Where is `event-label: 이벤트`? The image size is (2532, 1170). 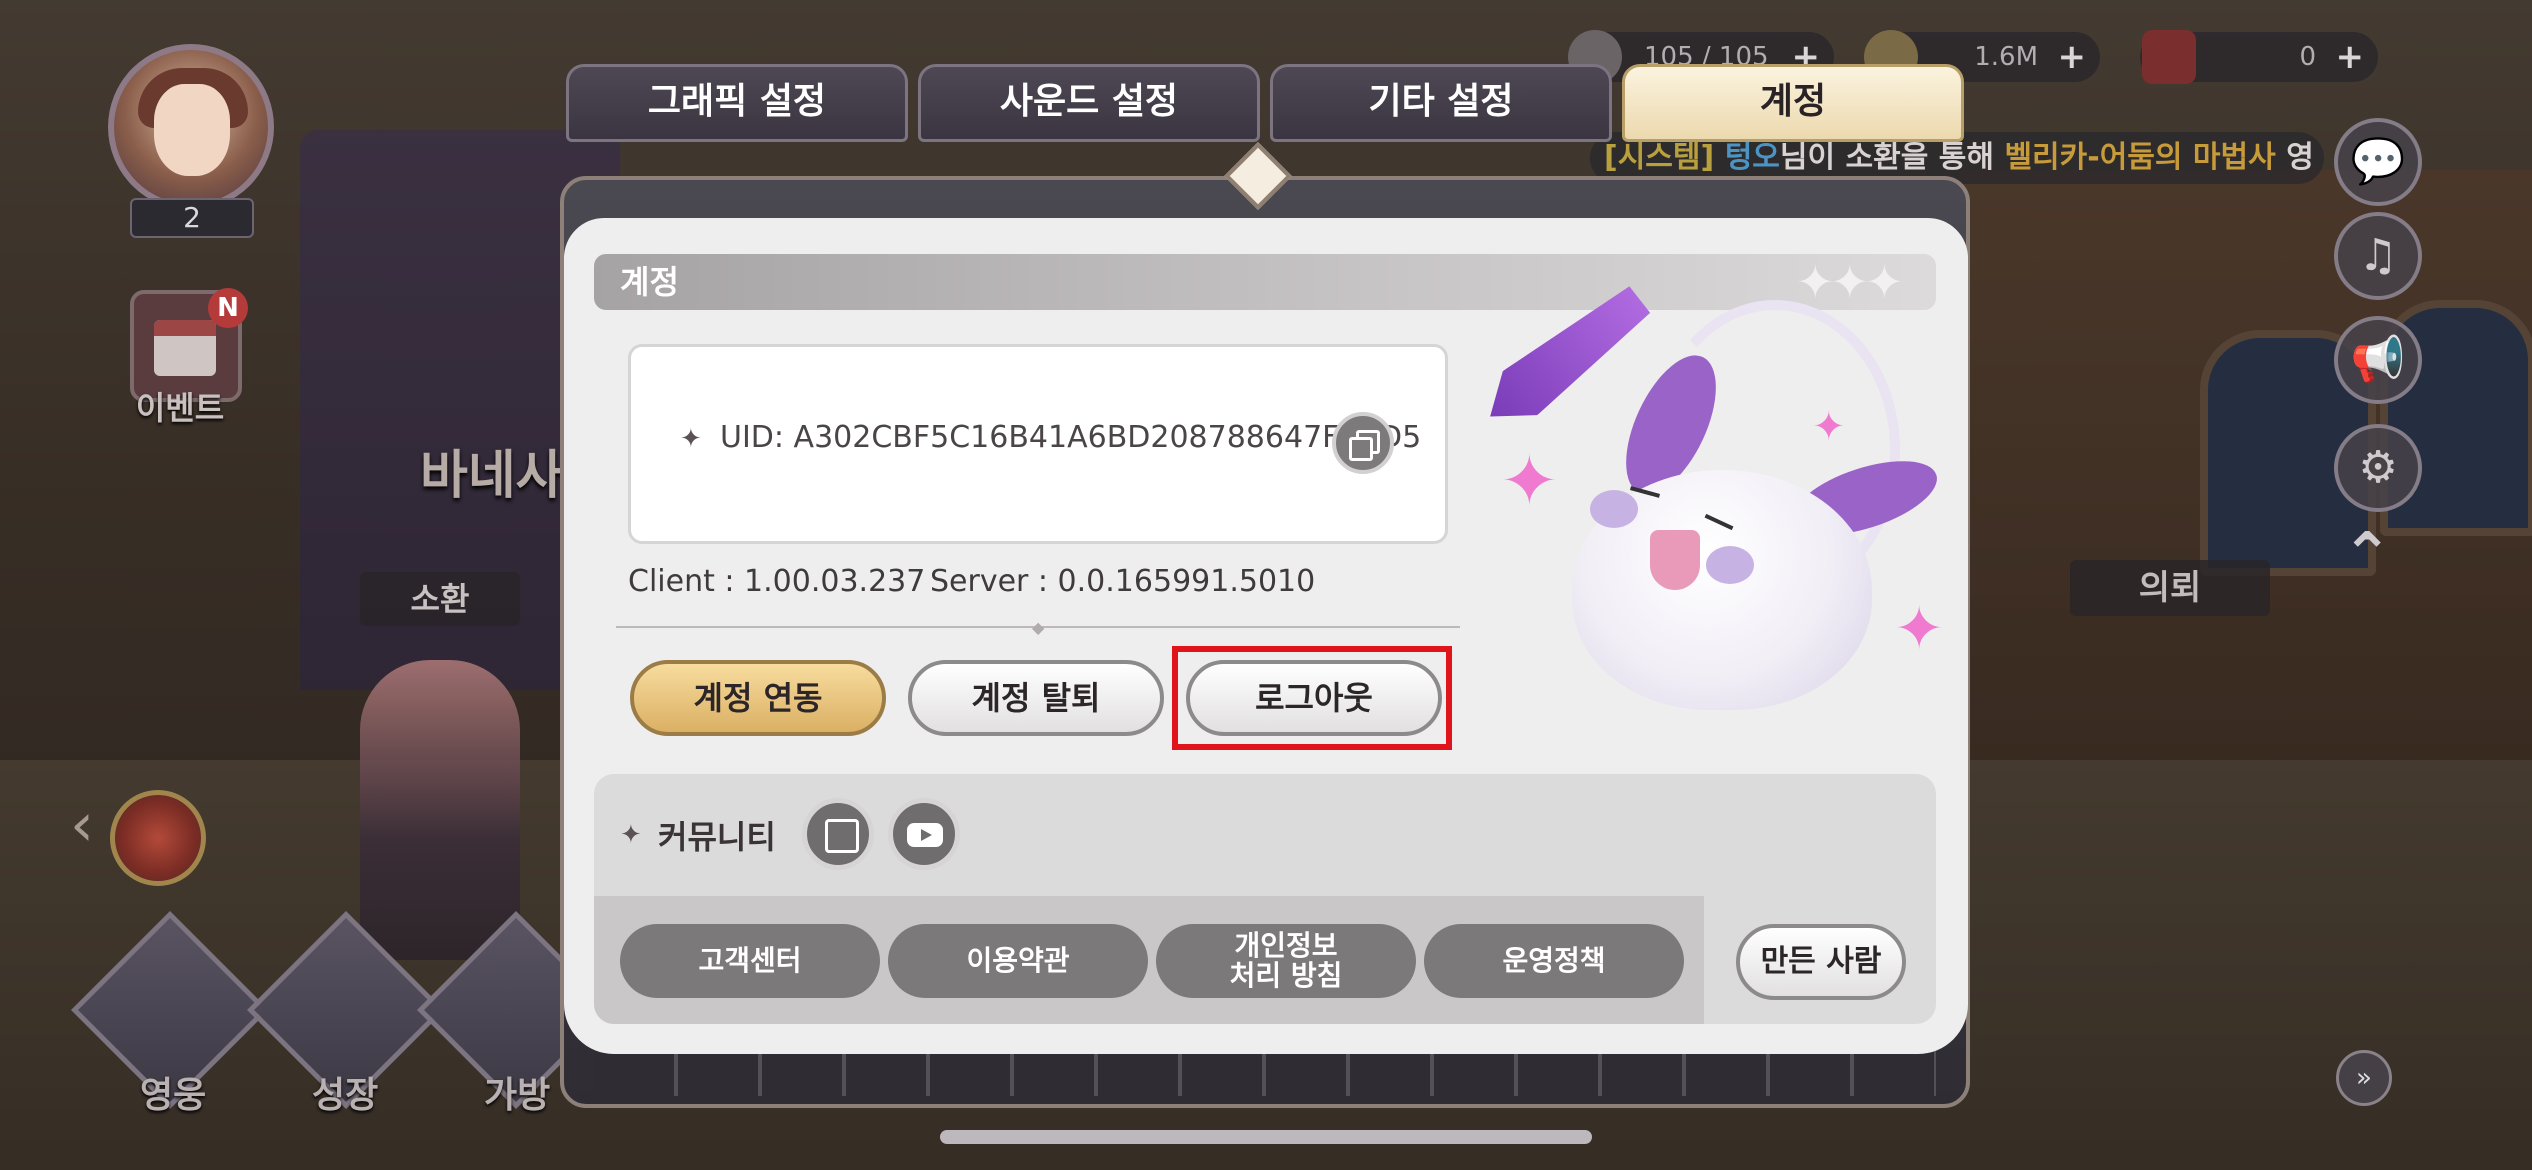 event-label: 이벤트 is located at coordinates (180, 408).